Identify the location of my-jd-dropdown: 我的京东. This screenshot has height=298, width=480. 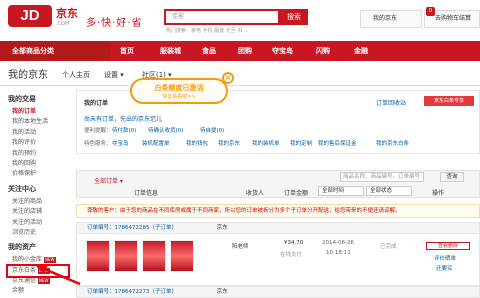
(391, 19).